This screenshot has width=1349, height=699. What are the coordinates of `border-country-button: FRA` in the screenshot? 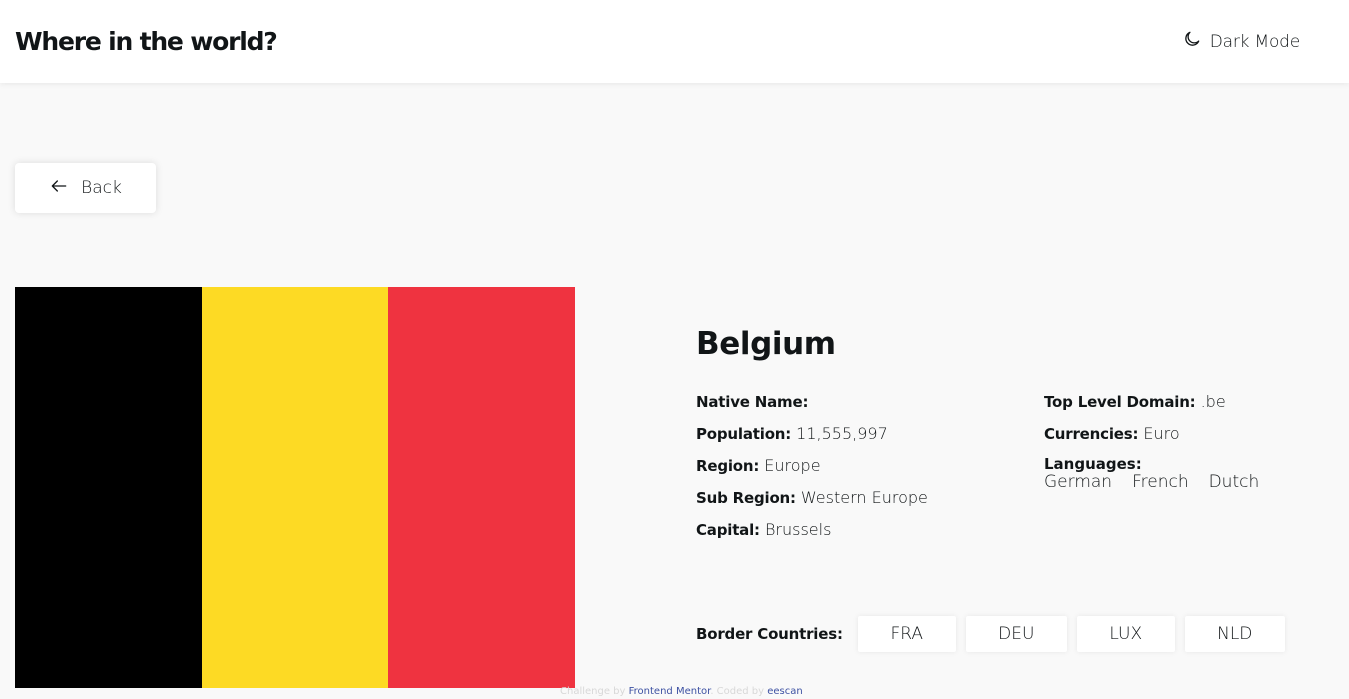 It's located at (906, 634).